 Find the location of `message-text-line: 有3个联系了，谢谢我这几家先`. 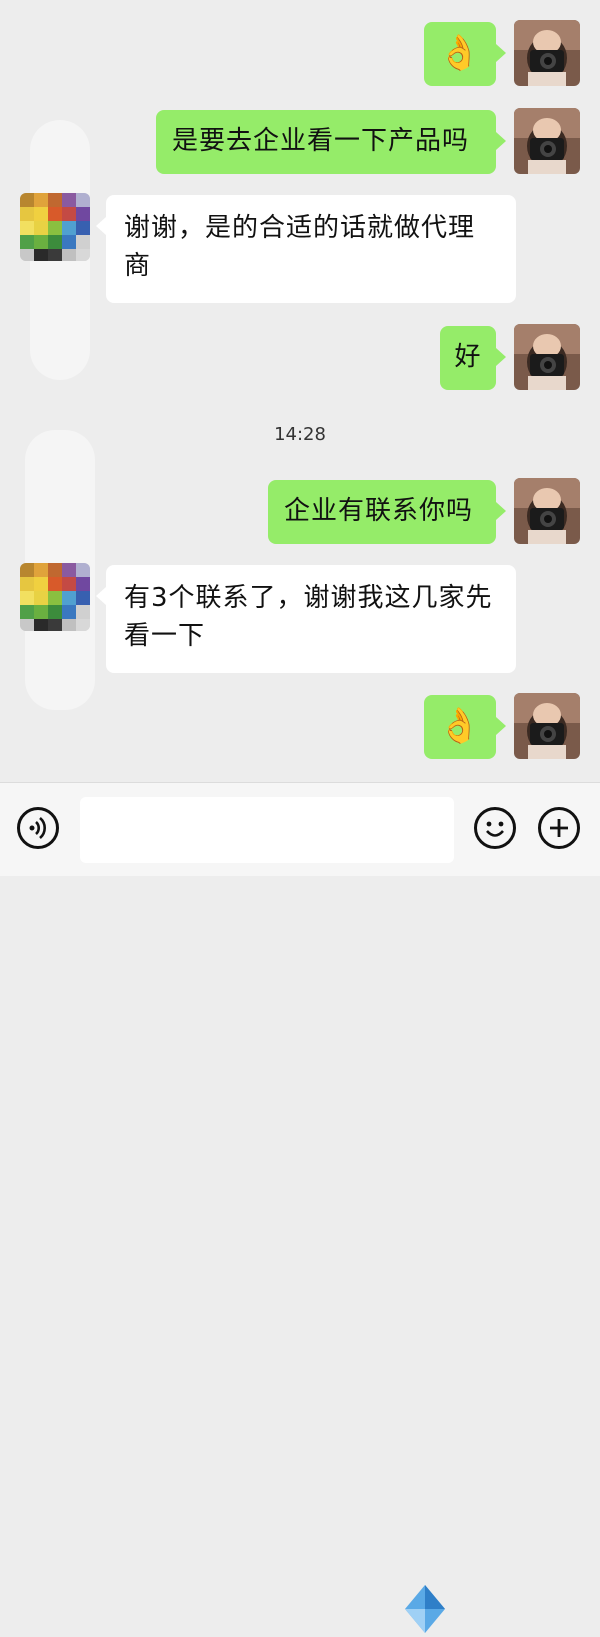

message-text-line: 有3个联系了，谢谢我这几家先 is located at coordinates (308, 598).